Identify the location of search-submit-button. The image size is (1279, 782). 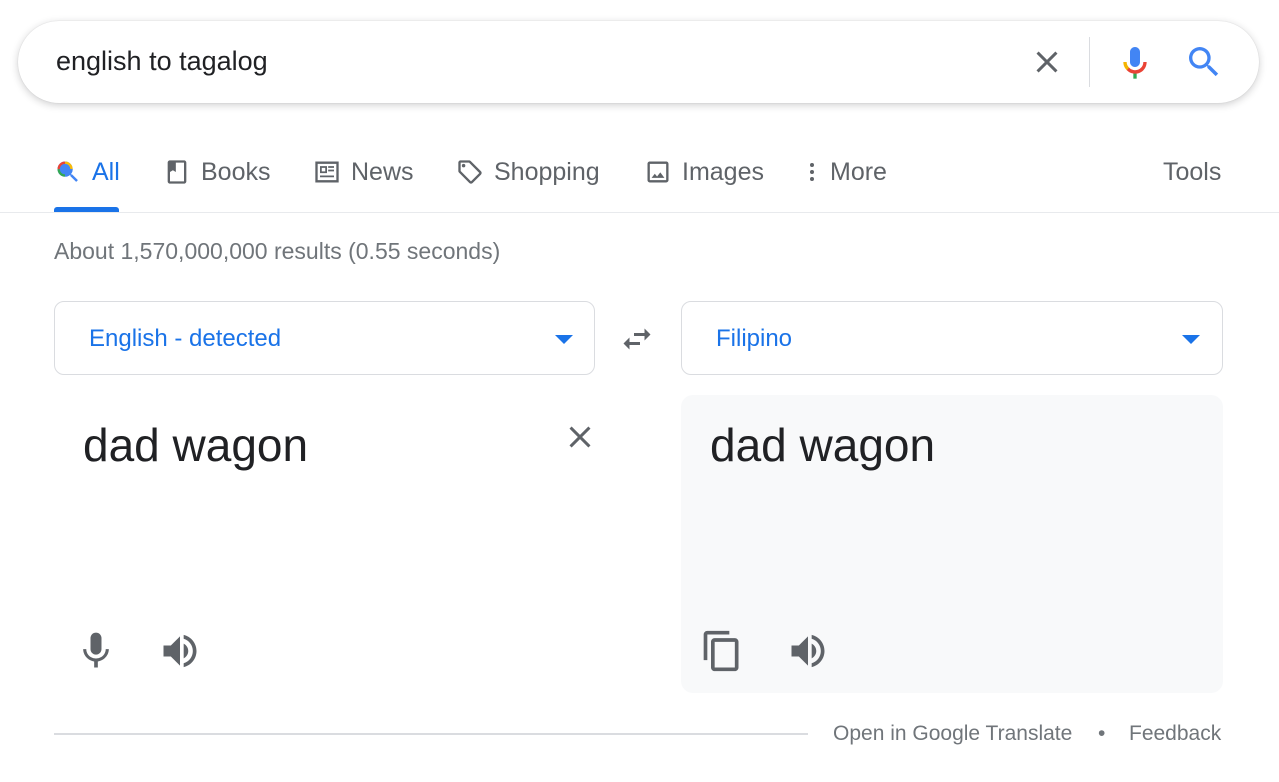
(1204, 62).